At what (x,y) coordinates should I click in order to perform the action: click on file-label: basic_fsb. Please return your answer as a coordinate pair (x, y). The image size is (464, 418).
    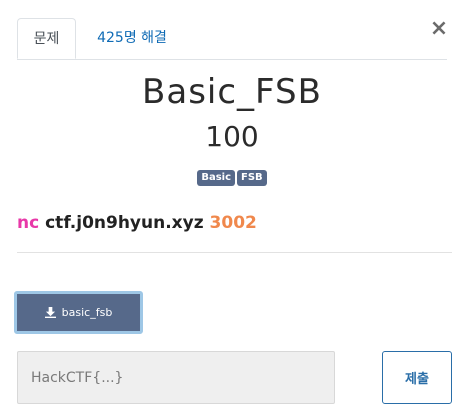
    Looking at the image, I should click on (87, 312).